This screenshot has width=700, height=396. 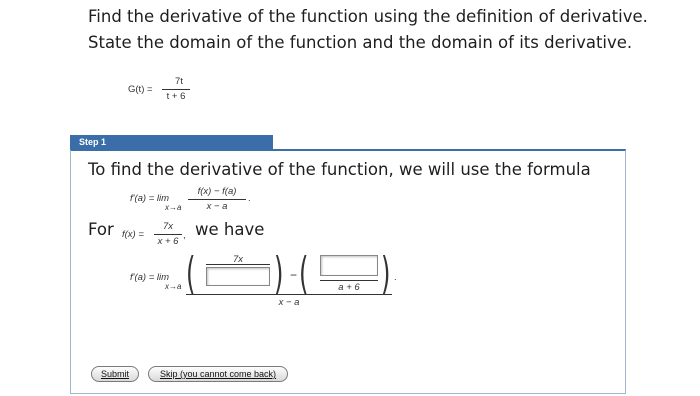 I want to click on fx-lhs: f(x) =, so click(x=133, y=234).